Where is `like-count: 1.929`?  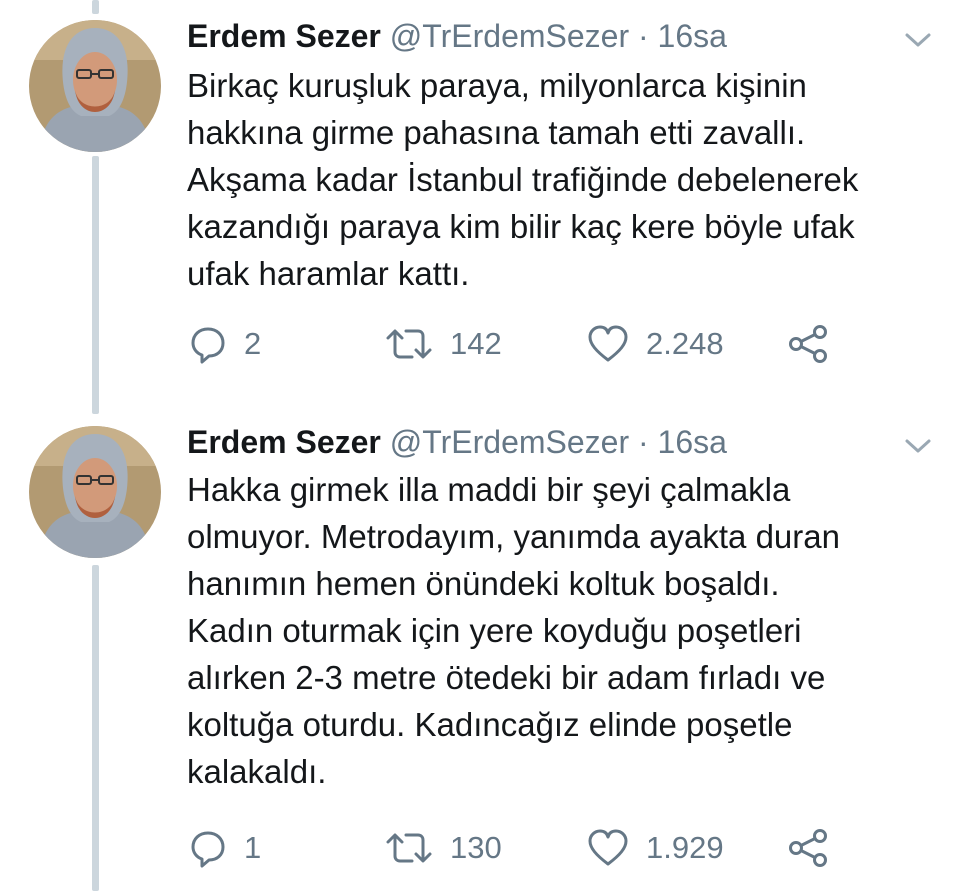
like-count: 1.929 is located at coordinates (685, 847).